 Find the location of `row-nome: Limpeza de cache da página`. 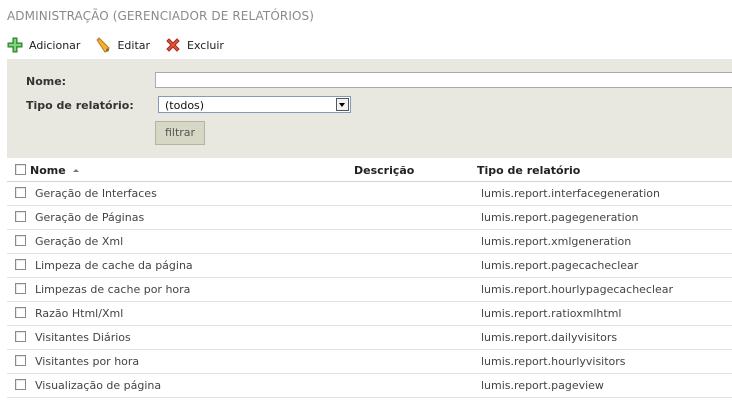

row-nome: Limpeza de cache da página is located at coordinates (114, 265).